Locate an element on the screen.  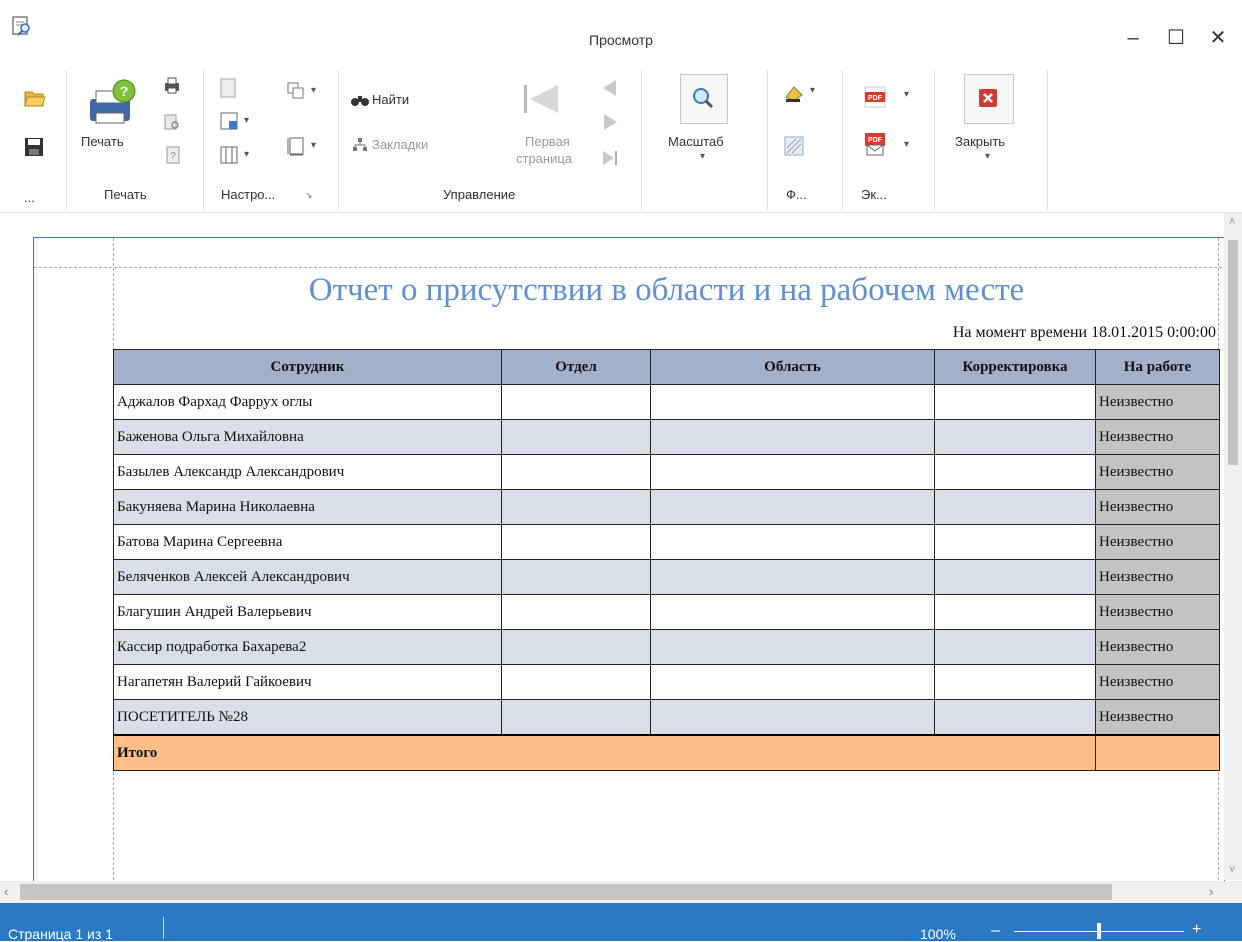
scroll-left-icon: ‹ is located at coordinates (6, 891).